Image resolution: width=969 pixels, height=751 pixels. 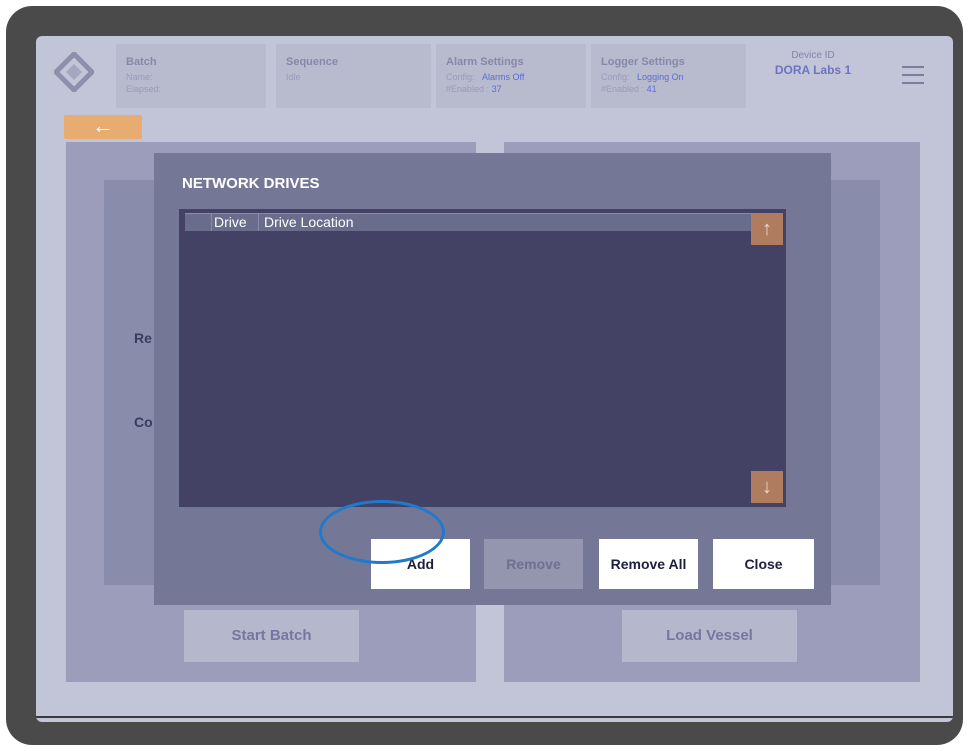 I want to click on back-button: ←, so click(x=103, y=127).